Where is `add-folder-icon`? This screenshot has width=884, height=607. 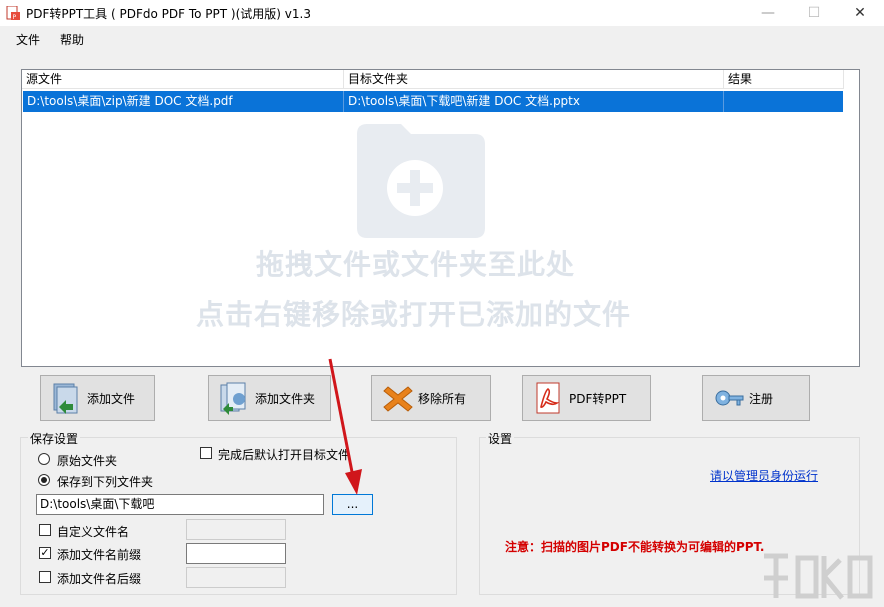 add-folder-icon is located at coordinates (233, 398).